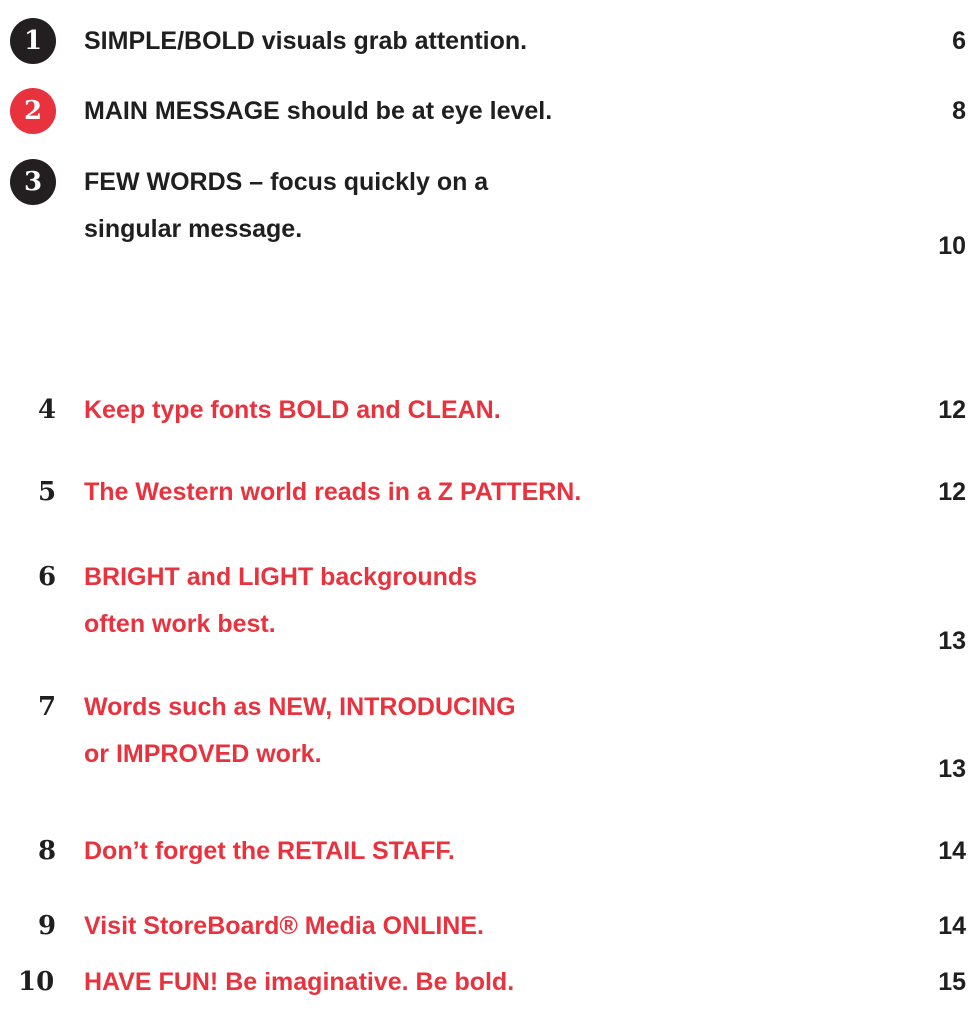  I want to click on toc-title-line: Words such as NEW, INTRODUCING, so click(300, 707).